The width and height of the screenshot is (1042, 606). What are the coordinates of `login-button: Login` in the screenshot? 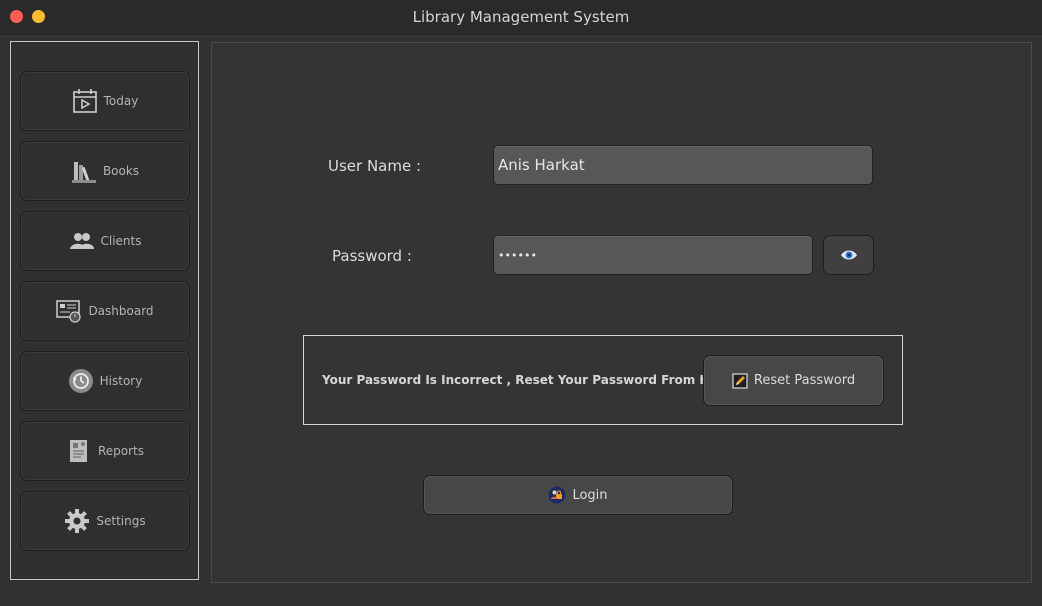 It's located at (578, 495).